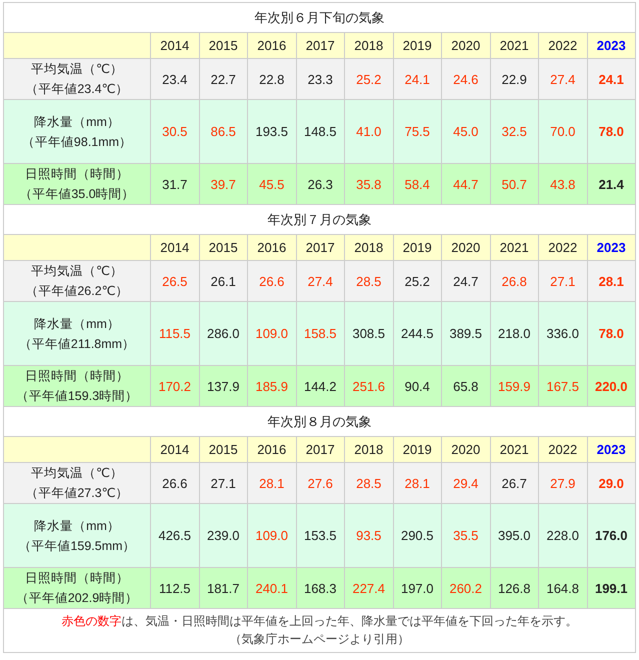 The height and width of the screenshot is (660, 639). What do you see at coordinates (320, 17) in the screenshot?
I see `section-title: 年次別６月下旬の気象` at bounding box center [320, 17].